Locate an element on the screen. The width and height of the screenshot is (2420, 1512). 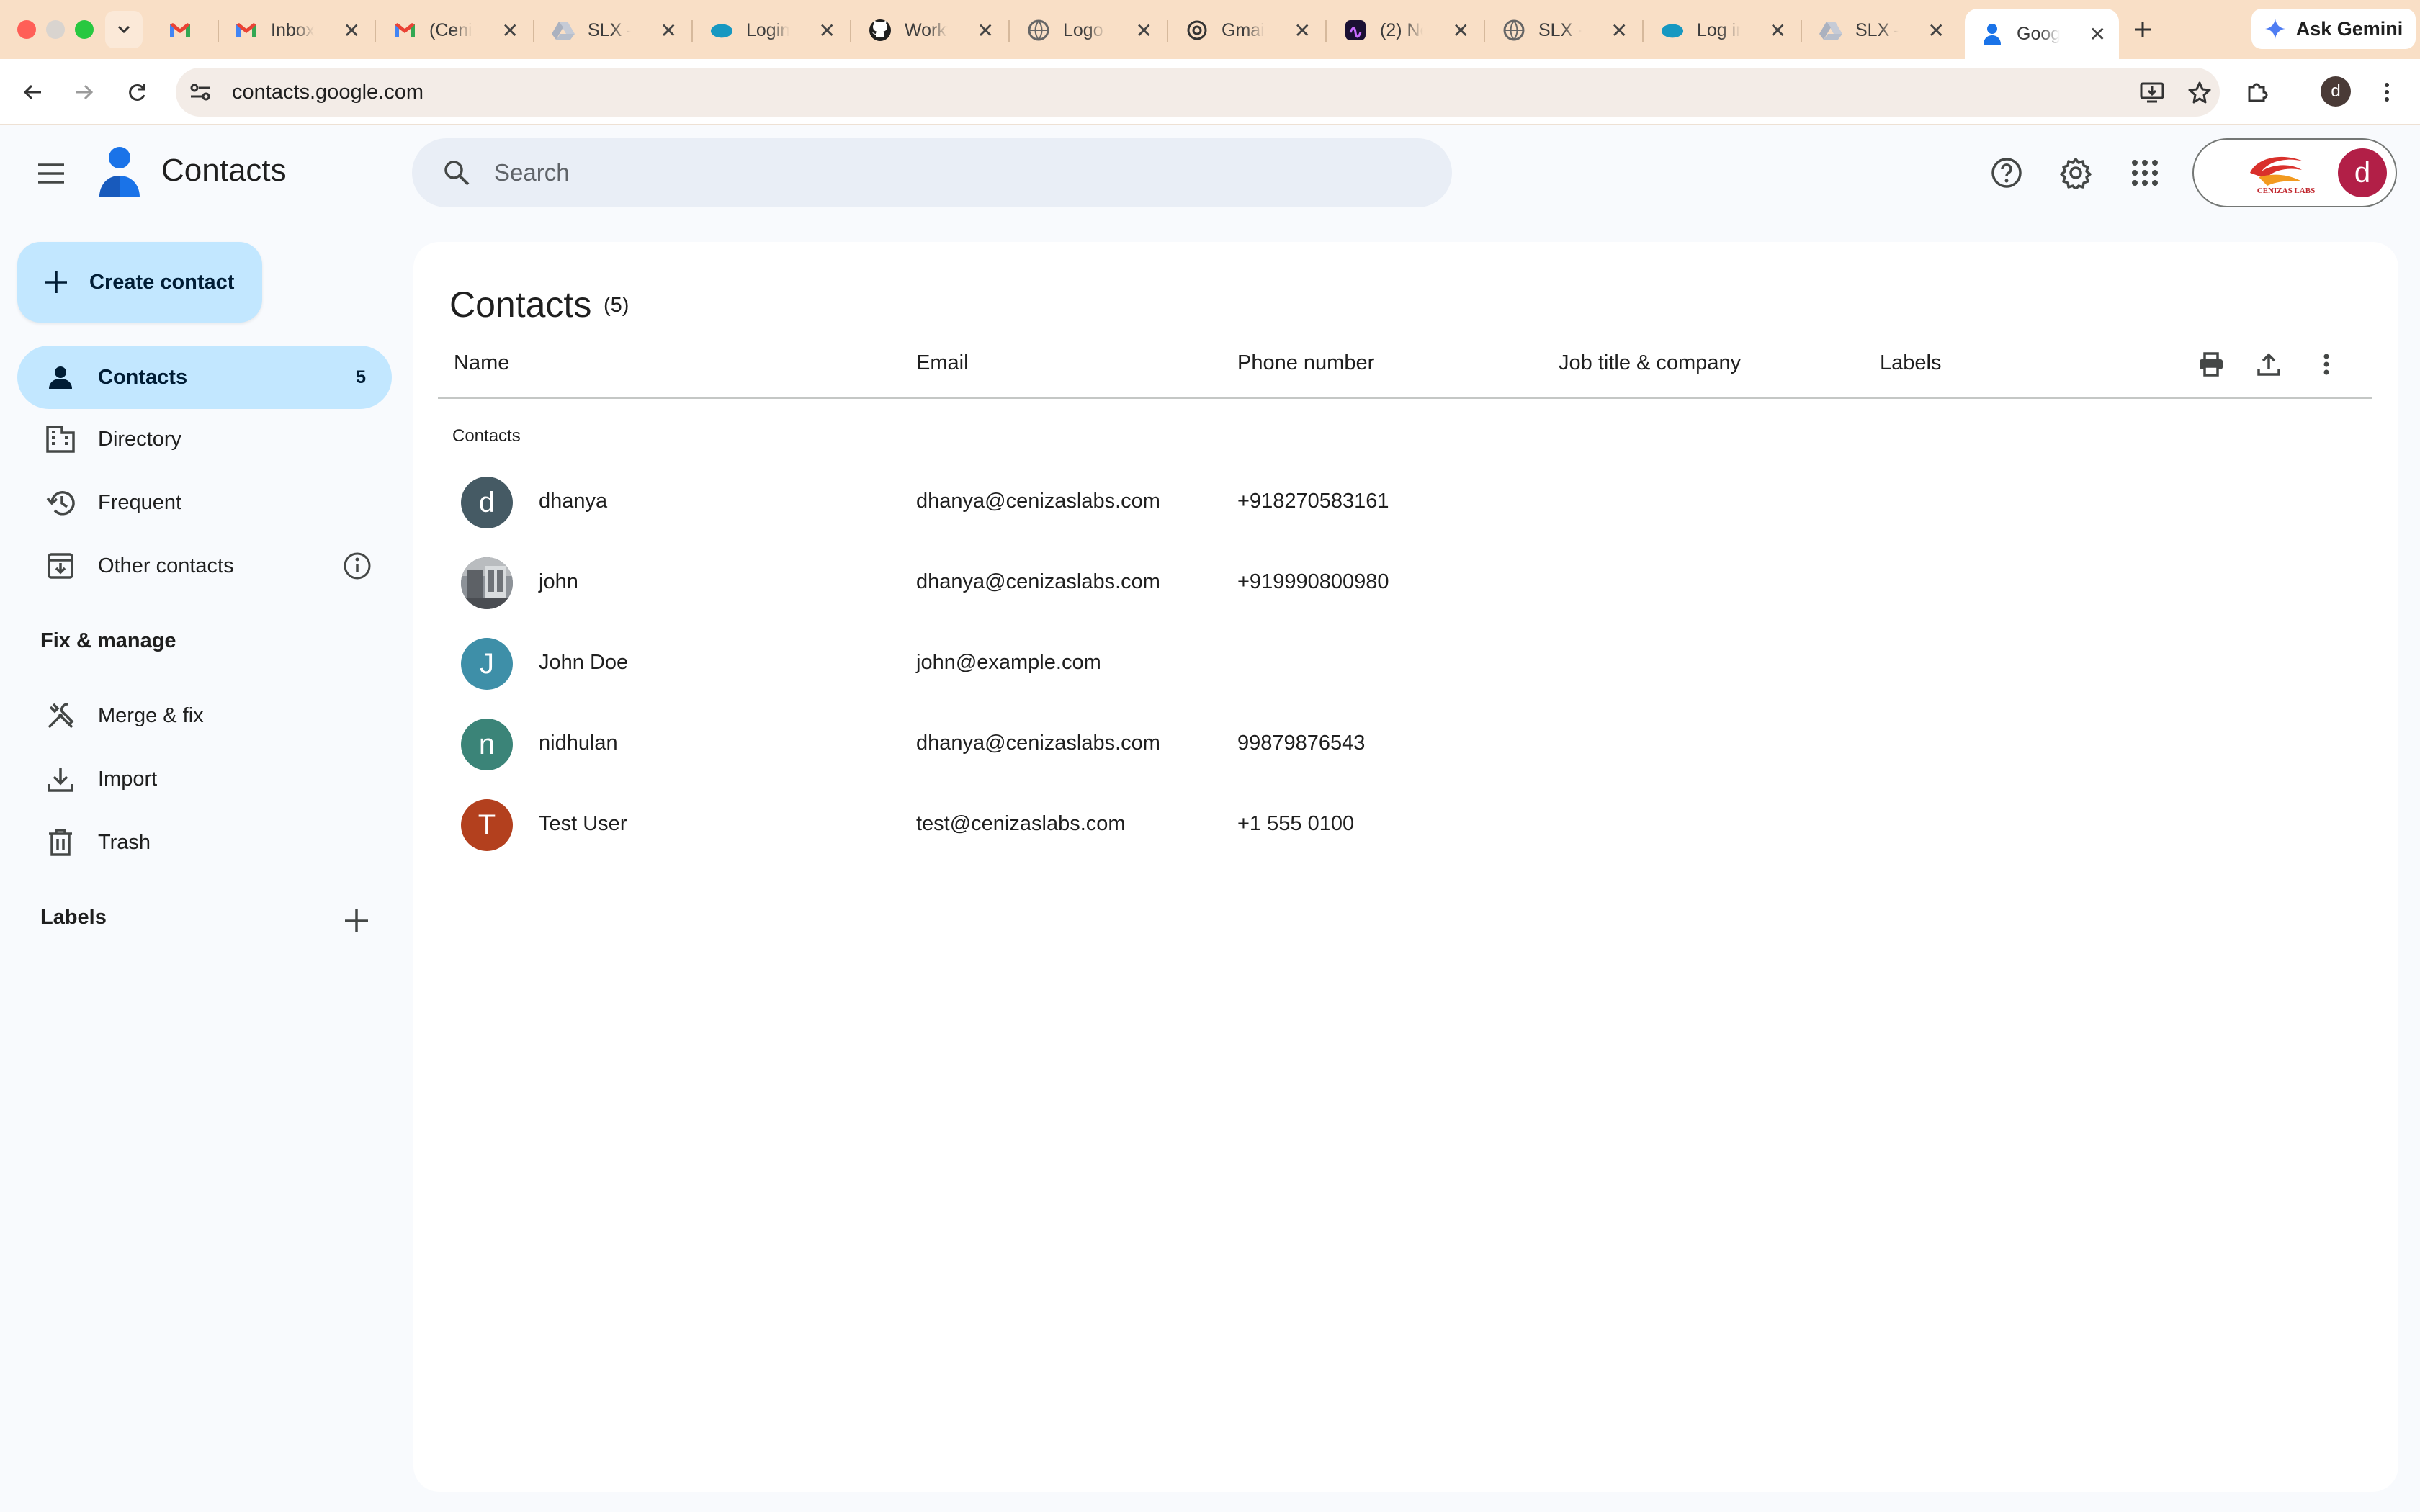
account-switcher: CENIZAS LABS d is located at coordinates (2294, 172).